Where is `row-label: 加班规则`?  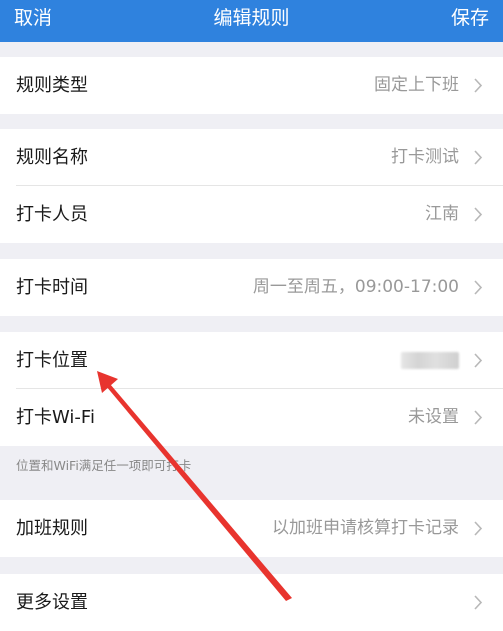 row-label: 加班规则 is located at coordinates (52, 528).